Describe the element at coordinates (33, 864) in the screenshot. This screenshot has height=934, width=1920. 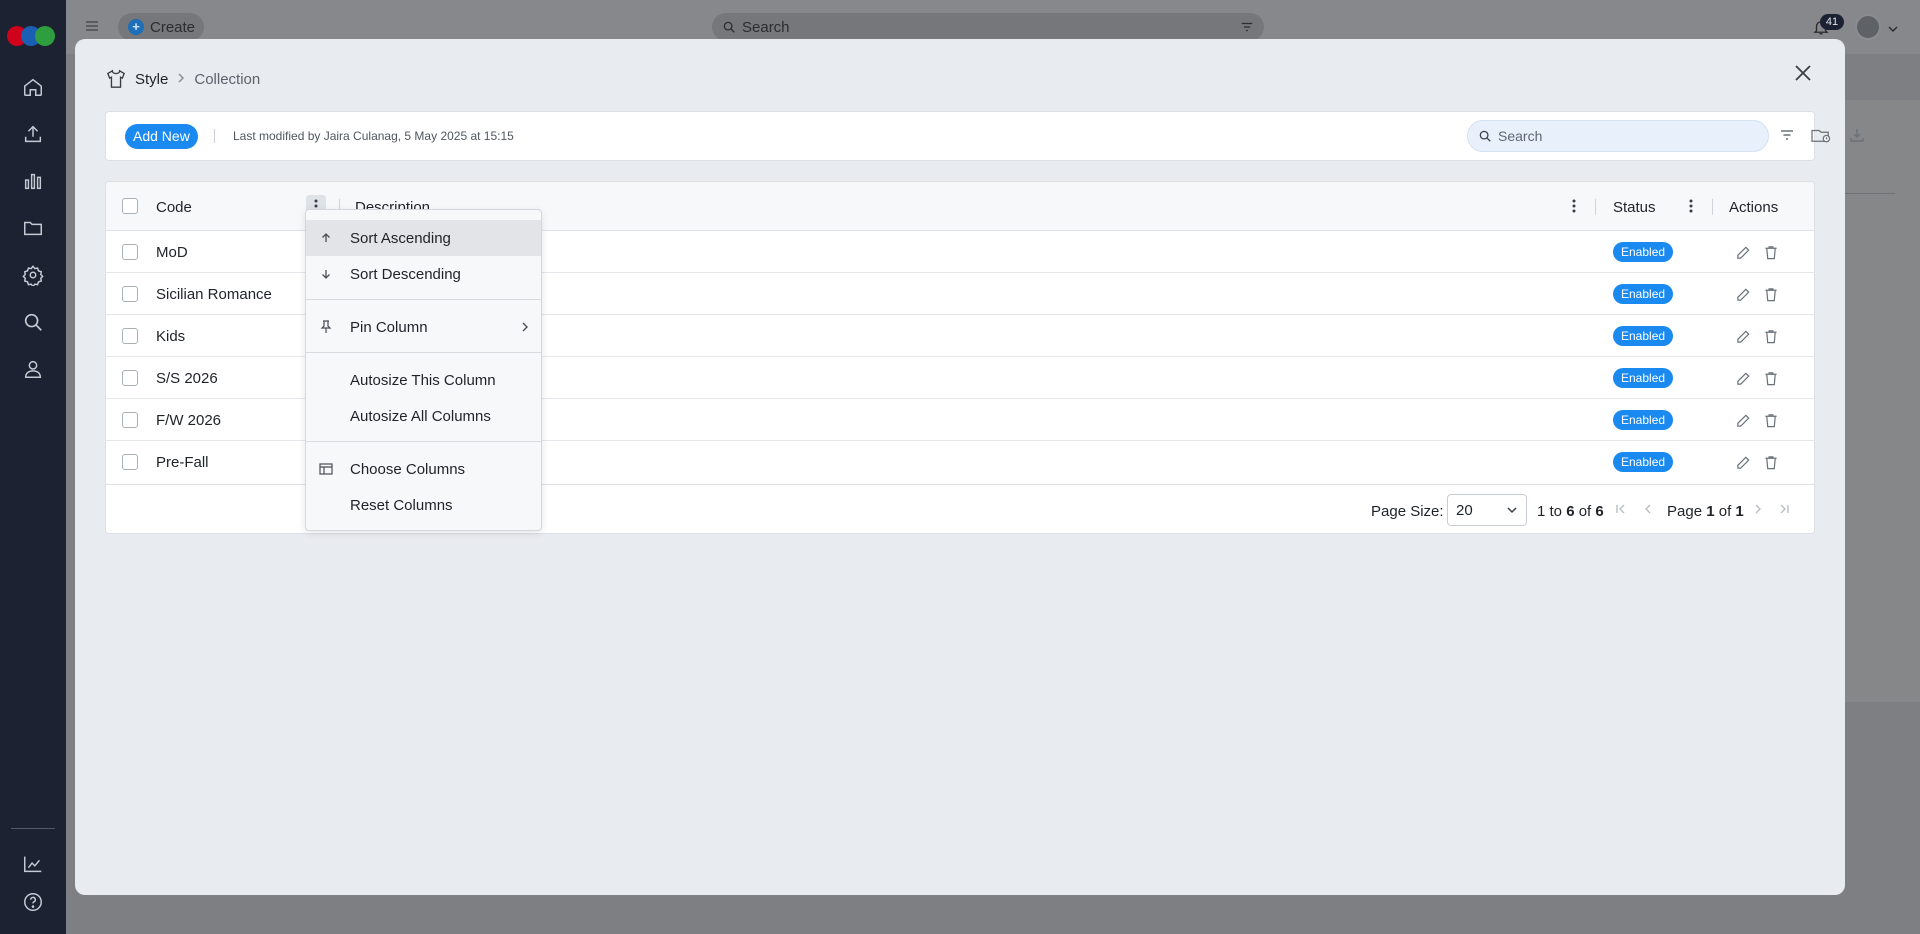
I see `reports-icon` at that location.